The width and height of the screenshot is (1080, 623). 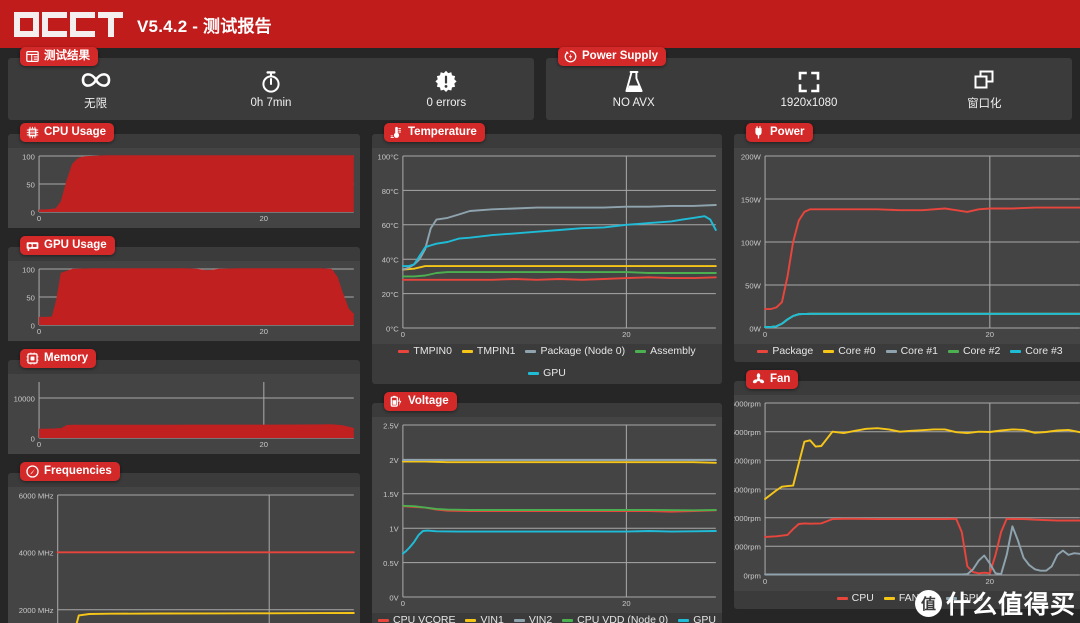 I want to click on svg-text: 20°C, so click(x=391, y=294).